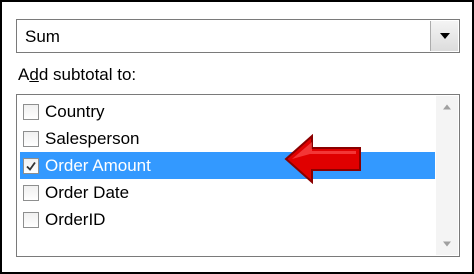  I want to click on scroll-up-icon, so click(447, 107).